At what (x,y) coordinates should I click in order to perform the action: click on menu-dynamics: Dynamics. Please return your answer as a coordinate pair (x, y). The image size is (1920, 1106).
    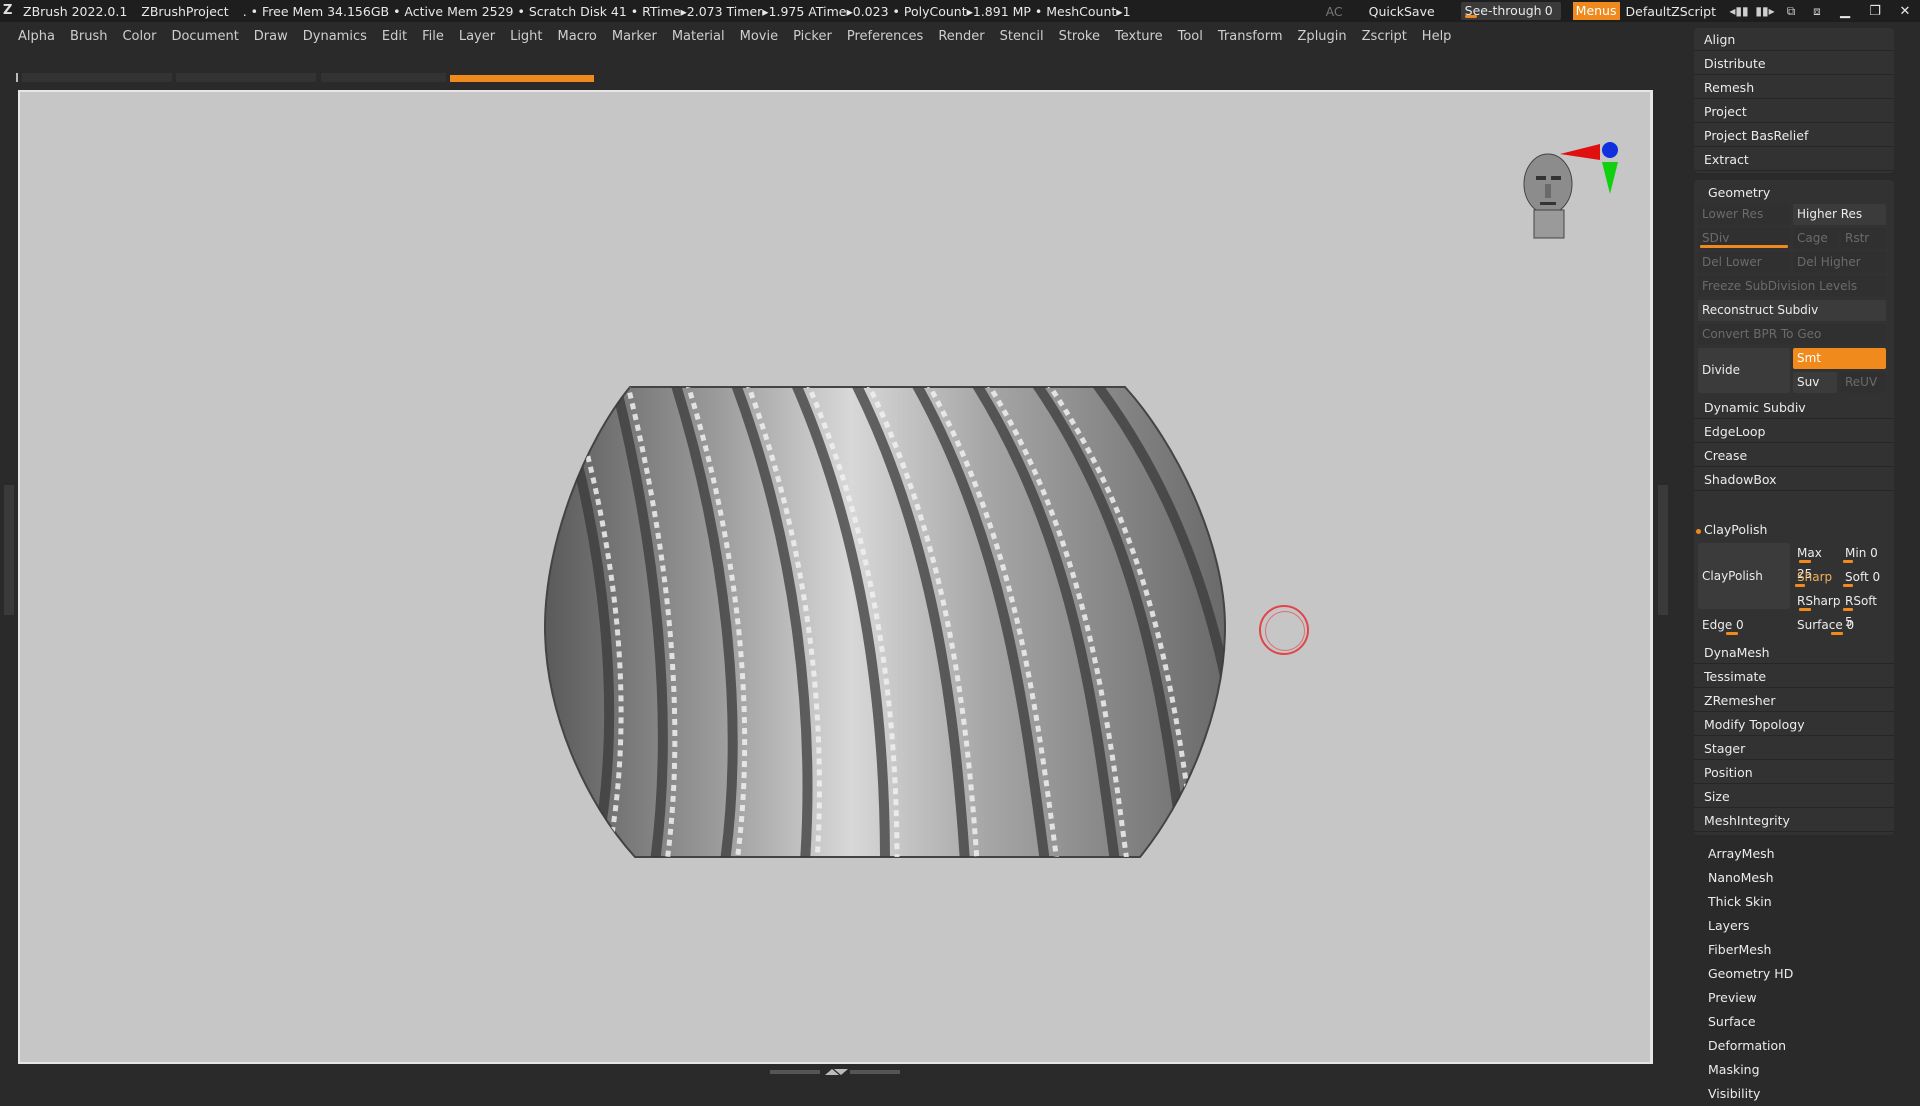
    Looking at the image, I should click on (335, 36).